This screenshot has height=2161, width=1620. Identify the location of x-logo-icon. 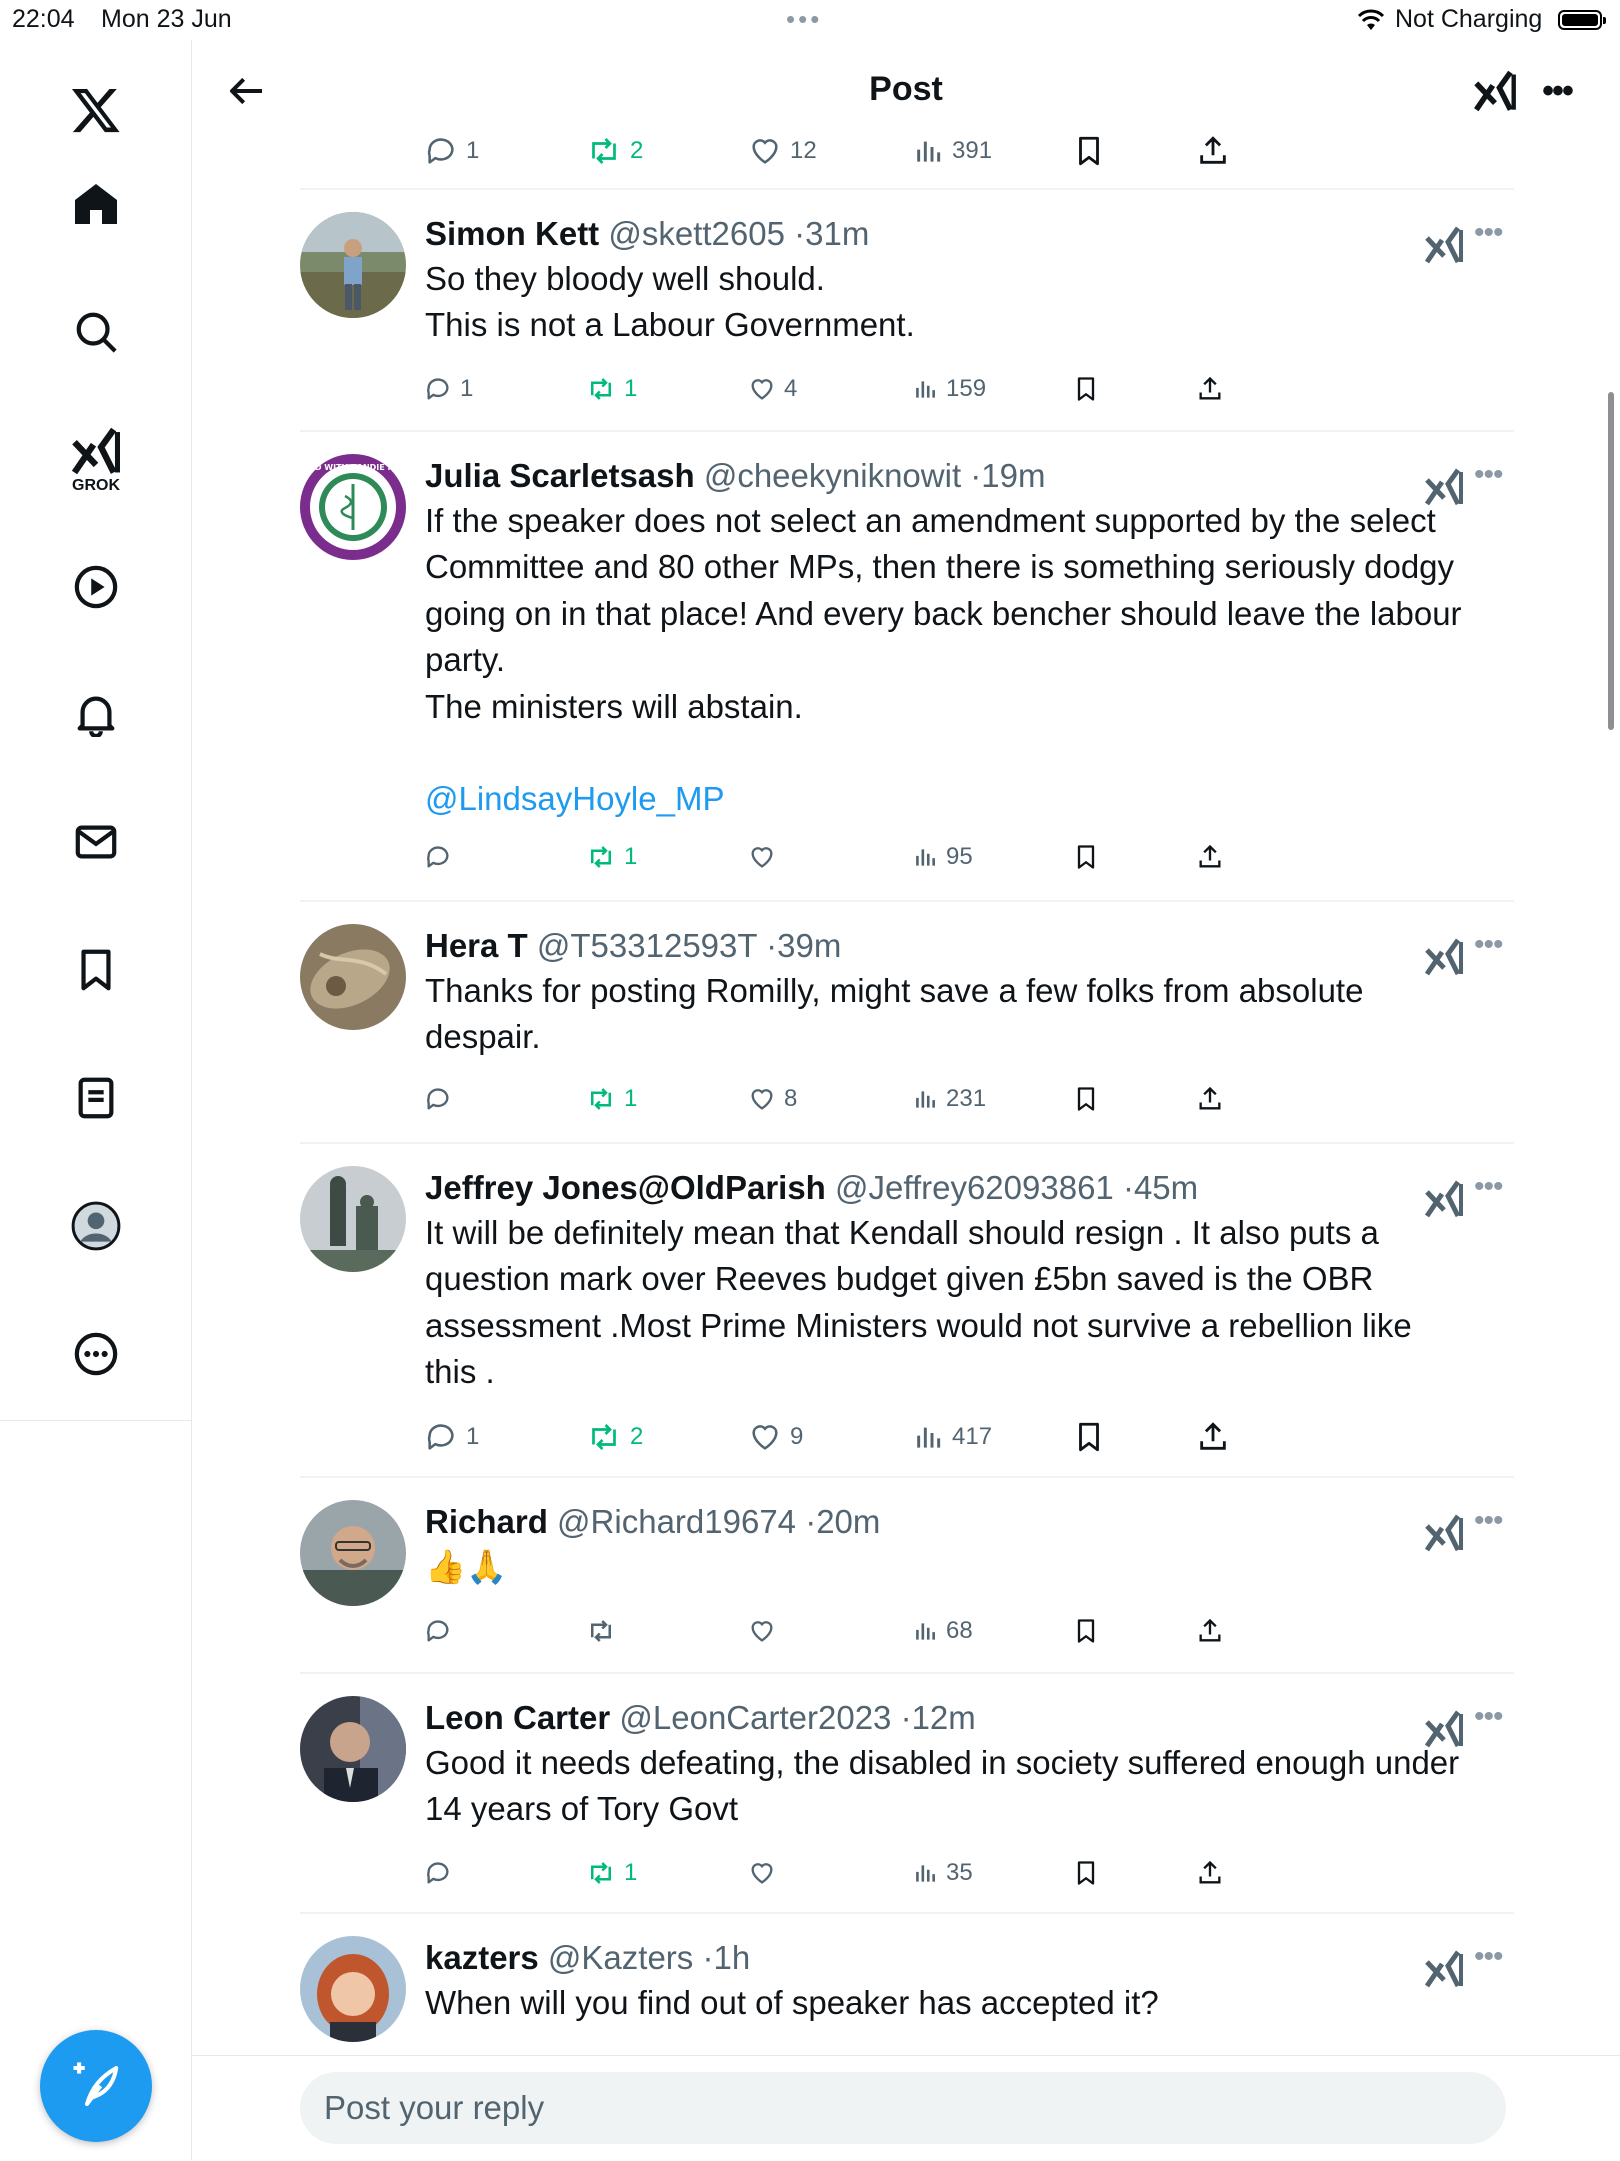
(96, 110).